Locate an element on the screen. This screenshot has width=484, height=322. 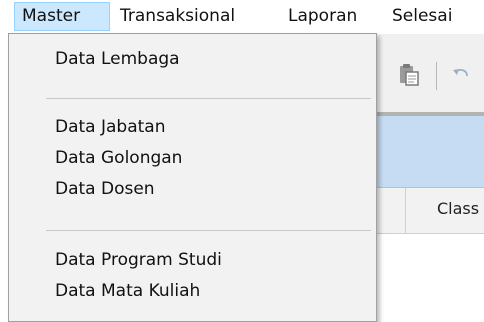
menu-item-data-golongan: Data Golongan is located at coordinates (192, 158).